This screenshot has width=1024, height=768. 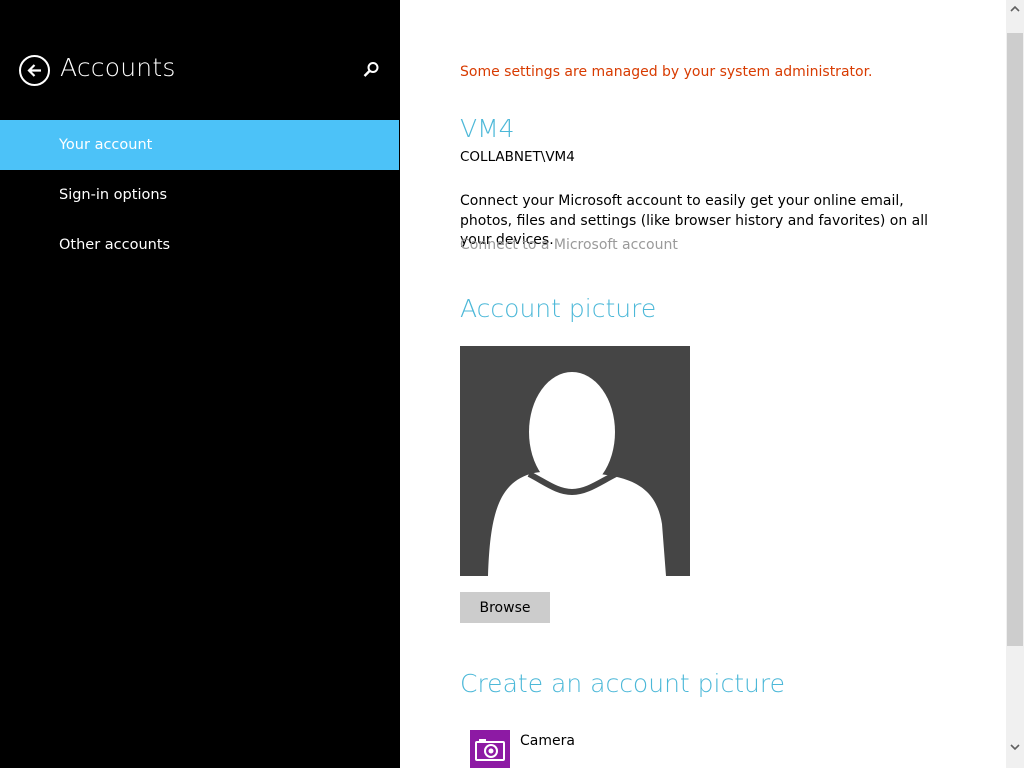 What do you see at coordinates (118, 67) in the screenshot?
I see `page-title: Accounts` at bounding box center [118, 67].